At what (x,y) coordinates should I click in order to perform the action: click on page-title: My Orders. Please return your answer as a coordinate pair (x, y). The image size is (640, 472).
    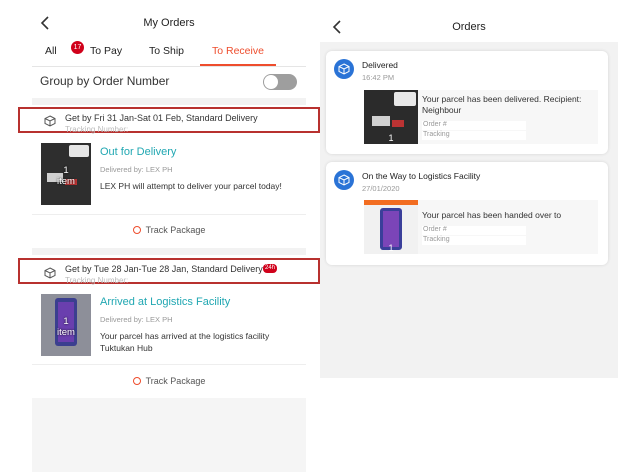
    Looking at the image, I should click on (169, 23).